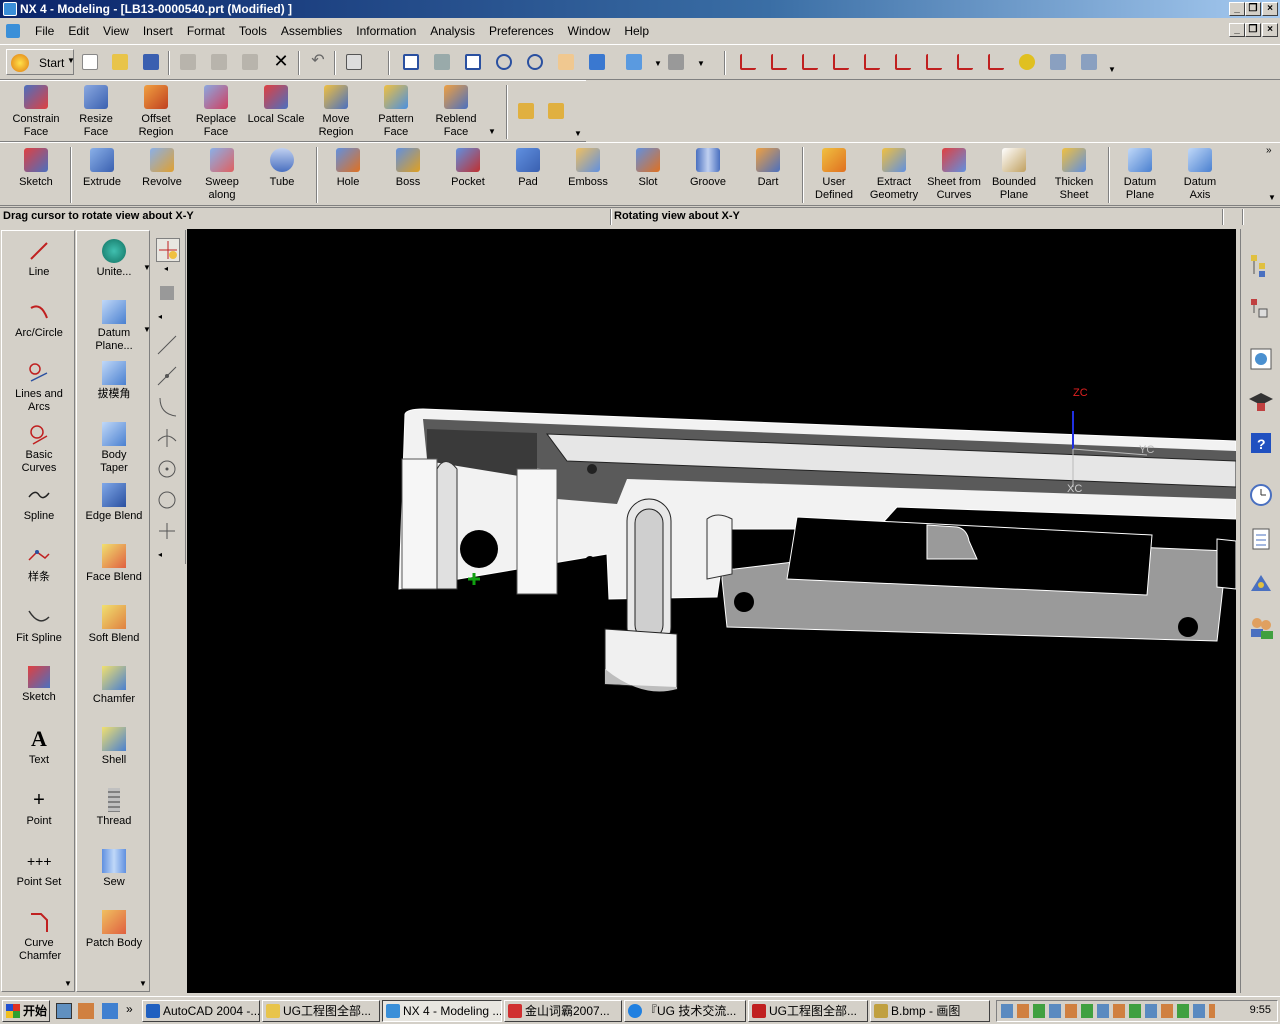  I want to click on wcs-origin-button, so click(779, 62).